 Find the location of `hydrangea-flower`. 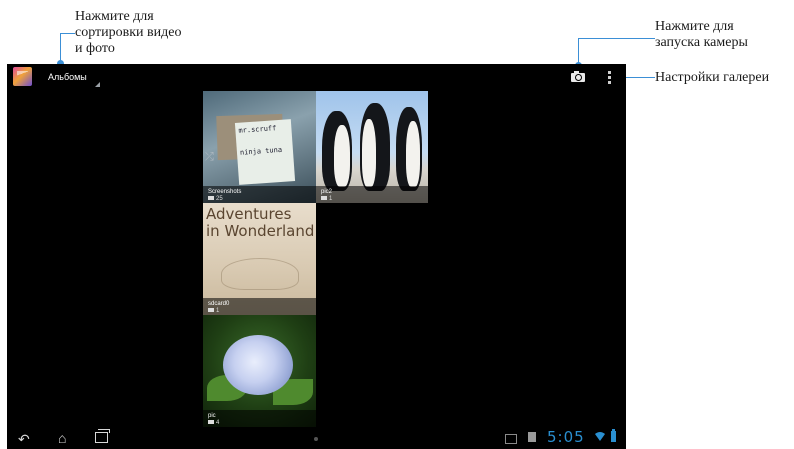

hydrangea-flower is located at coordinates (258, 365).